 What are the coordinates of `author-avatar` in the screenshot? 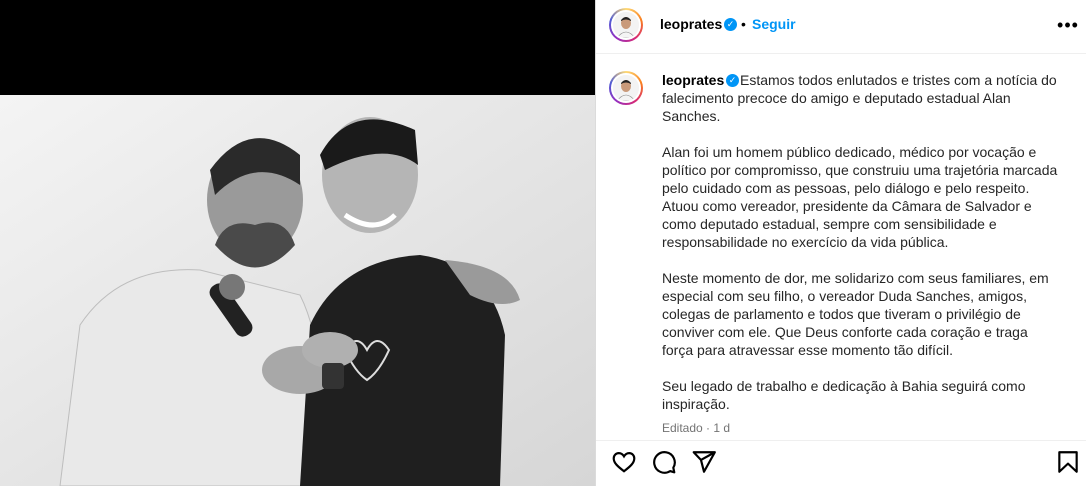 It's located at (626, 25).